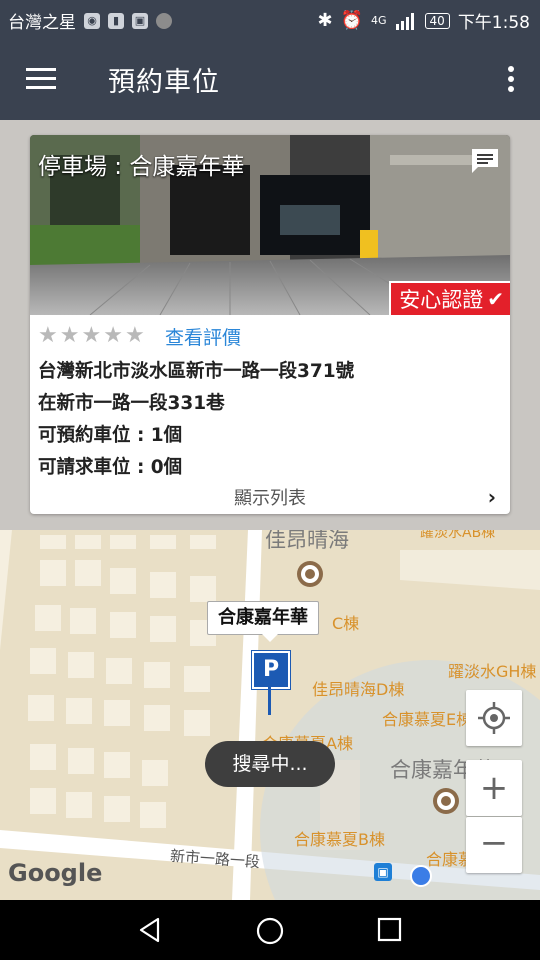  Describe the element at coordinates (441, 300) in the screenshot. I see `certified-badge-label: 安心認證` at that location.